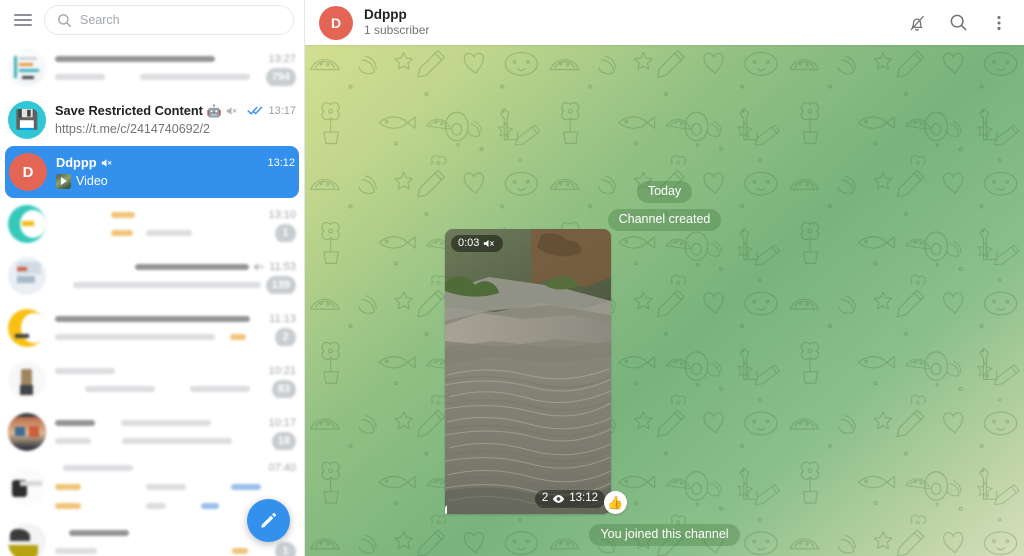  I want to click on reaction-badge: 👍, so click(615, 502).